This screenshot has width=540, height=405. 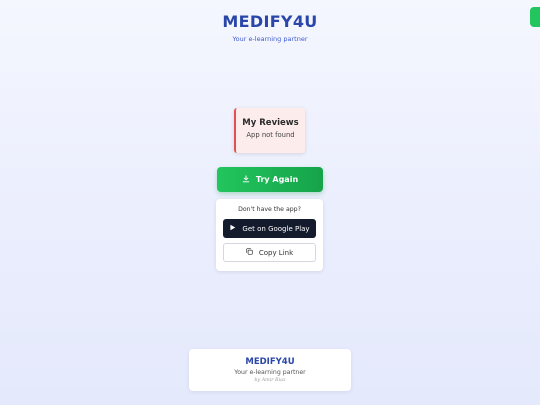 I want to click on error-title: My Reviews, so click(x=270, y=123).